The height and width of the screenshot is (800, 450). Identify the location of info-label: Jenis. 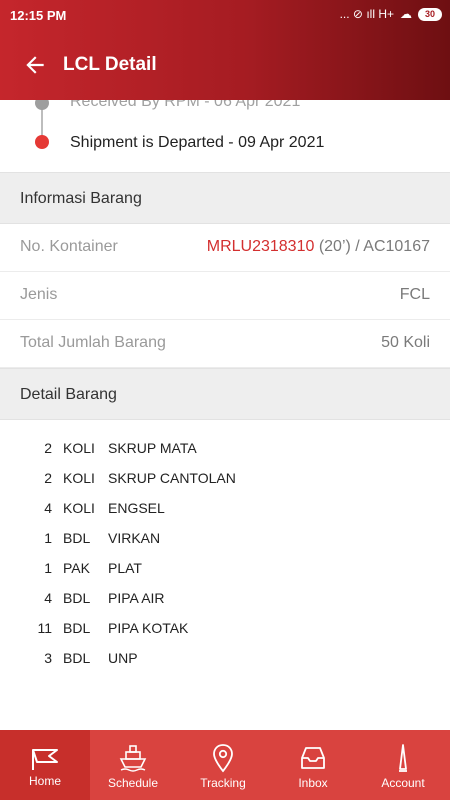
(39, 294).